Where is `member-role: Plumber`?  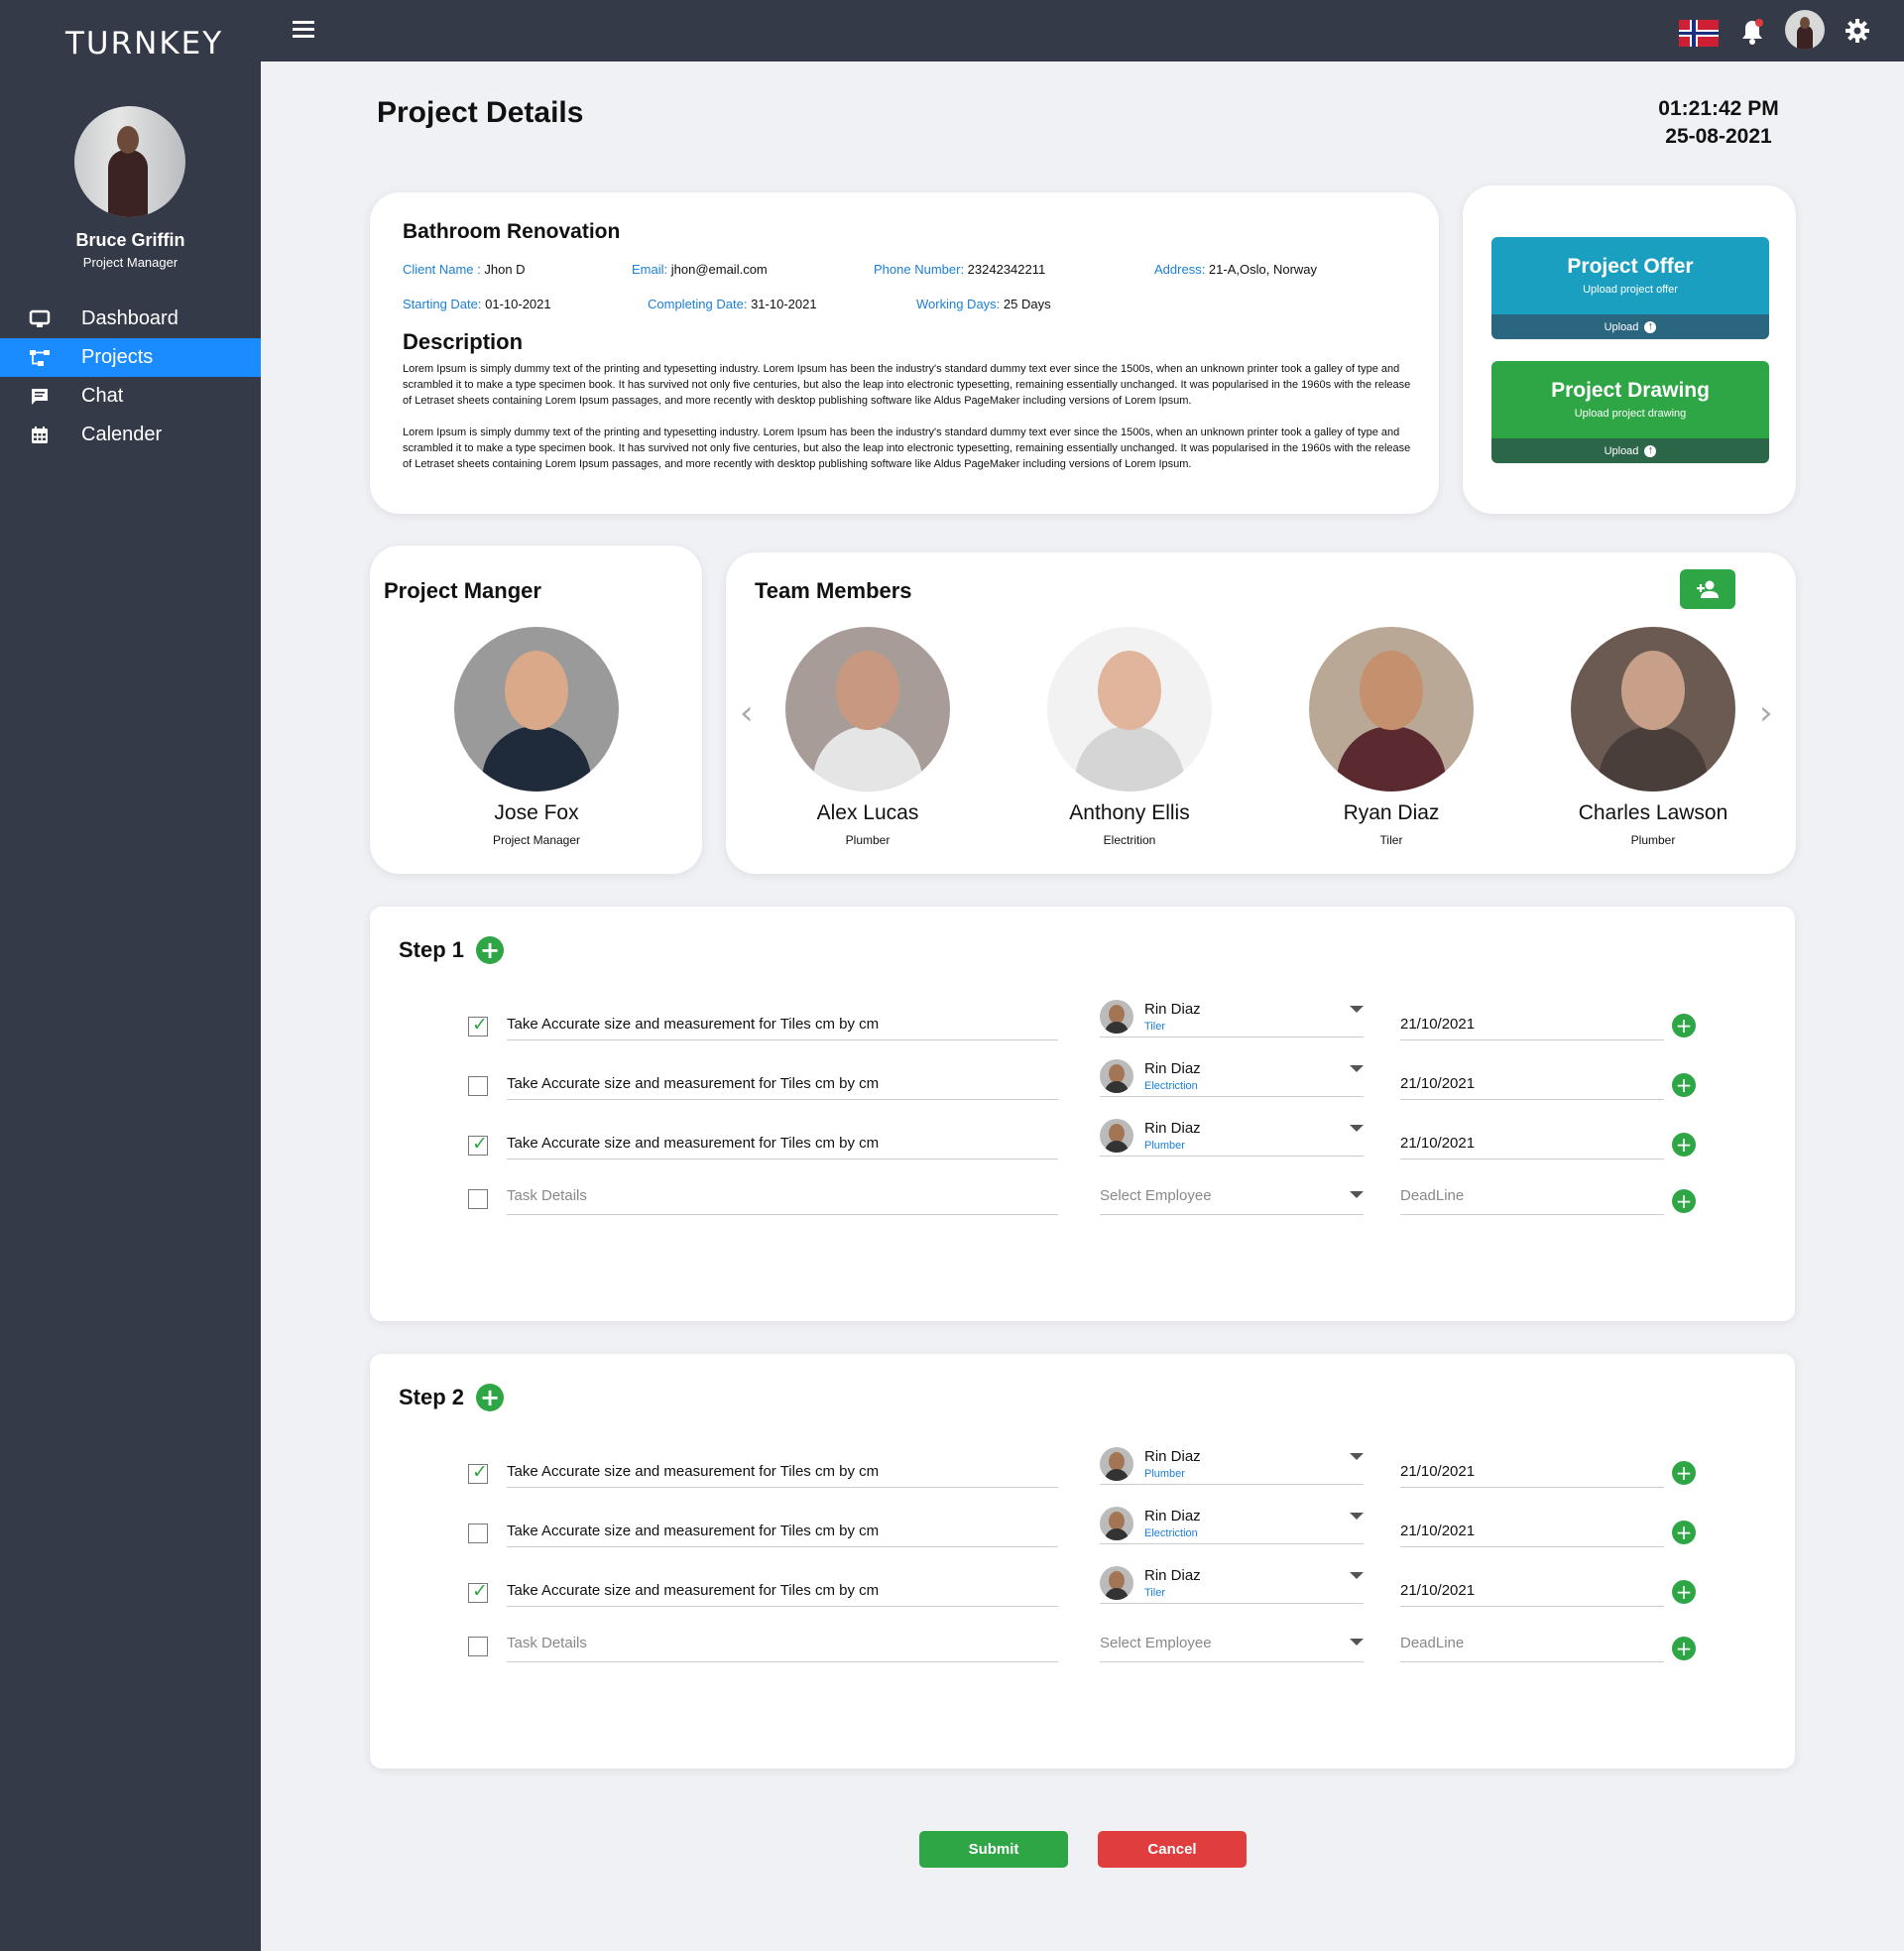
member-role: Plumber is located at coordinates (1653, 840).